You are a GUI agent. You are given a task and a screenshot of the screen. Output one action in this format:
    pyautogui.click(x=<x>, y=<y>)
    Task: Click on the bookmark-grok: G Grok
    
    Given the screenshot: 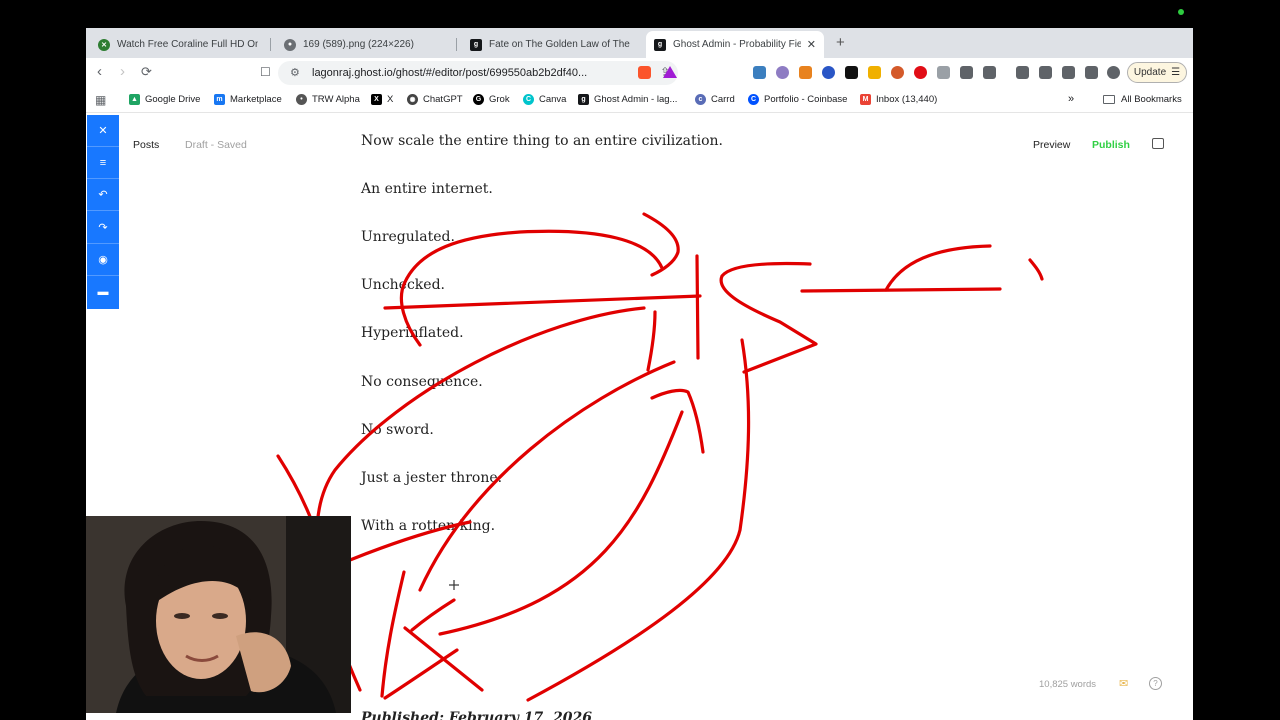 What is the action you would take?
    pyautogui.click(x=491, y=99)
    